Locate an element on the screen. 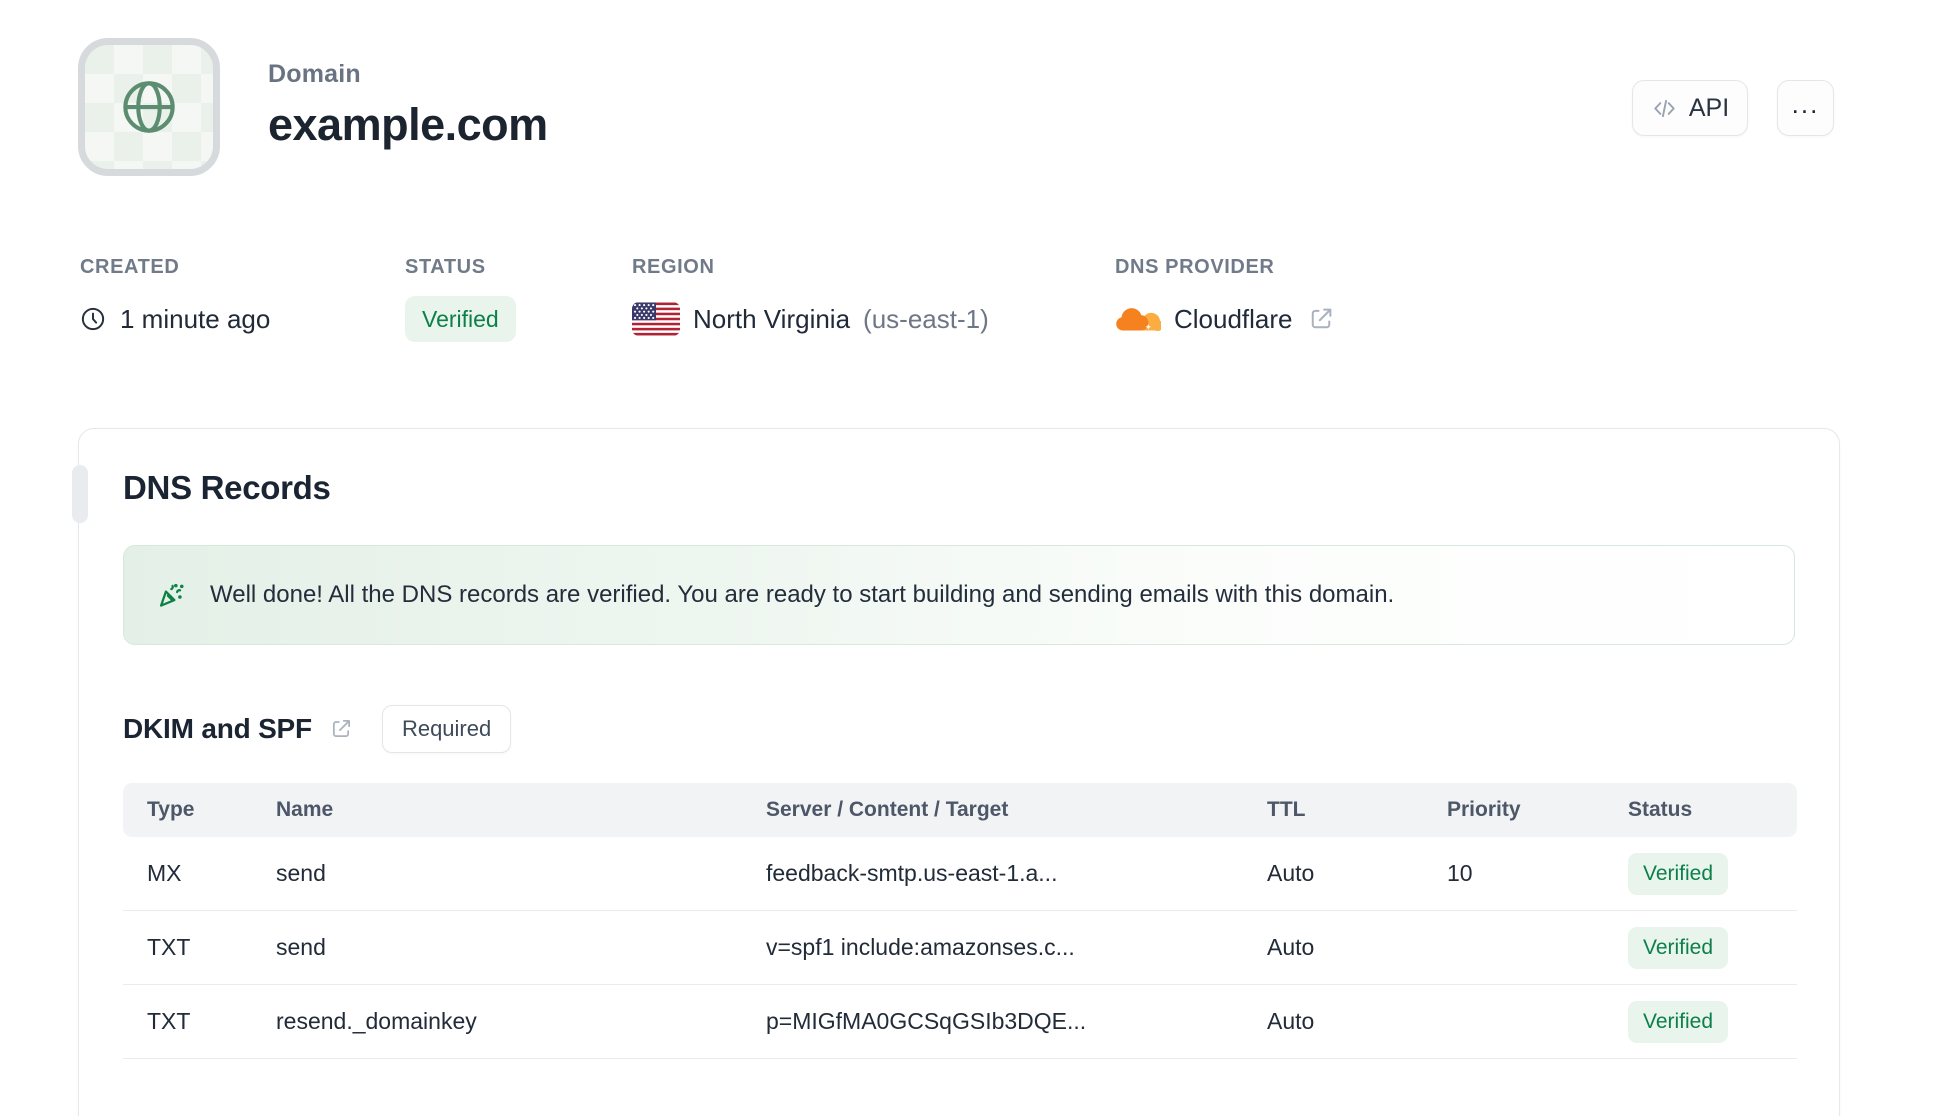 The image size is (1944, 1116). region-value: North Virginia (us-east-1) is located at coordinates (810, 319).